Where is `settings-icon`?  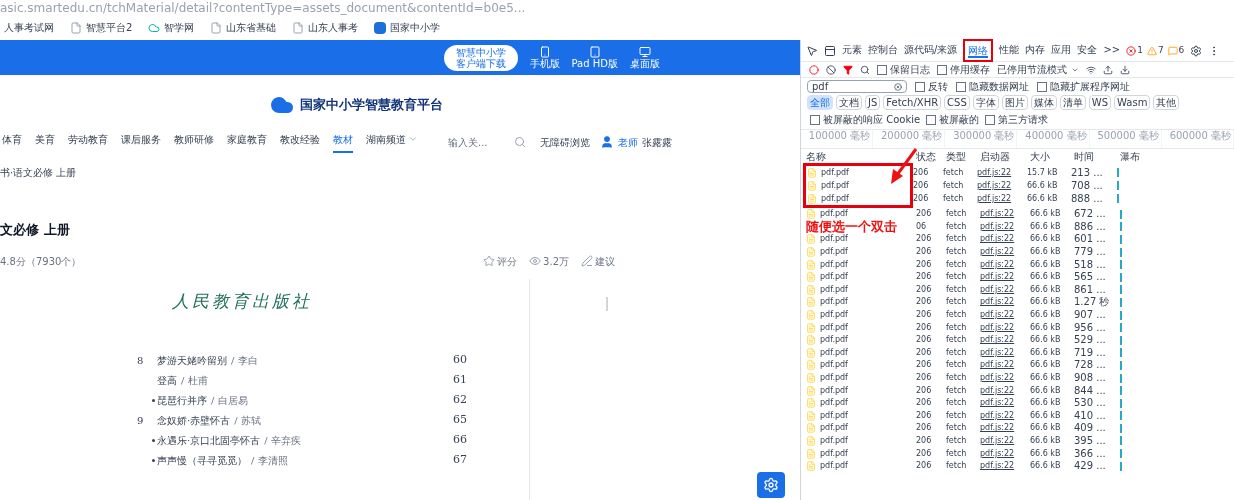 settings-icon is located at coordinates (1196, 50).